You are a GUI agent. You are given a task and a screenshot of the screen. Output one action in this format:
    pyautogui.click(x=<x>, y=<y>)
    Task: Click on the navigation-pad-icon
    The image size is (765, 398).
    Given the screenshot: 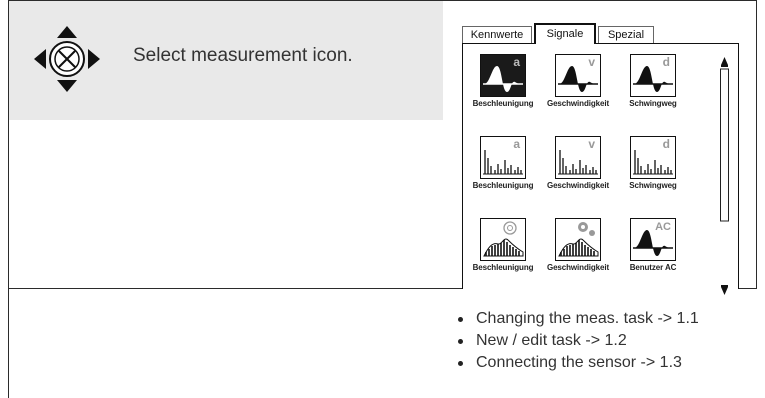 What is the action you would take?
    pyautogui.click(x=67, y=59)
    